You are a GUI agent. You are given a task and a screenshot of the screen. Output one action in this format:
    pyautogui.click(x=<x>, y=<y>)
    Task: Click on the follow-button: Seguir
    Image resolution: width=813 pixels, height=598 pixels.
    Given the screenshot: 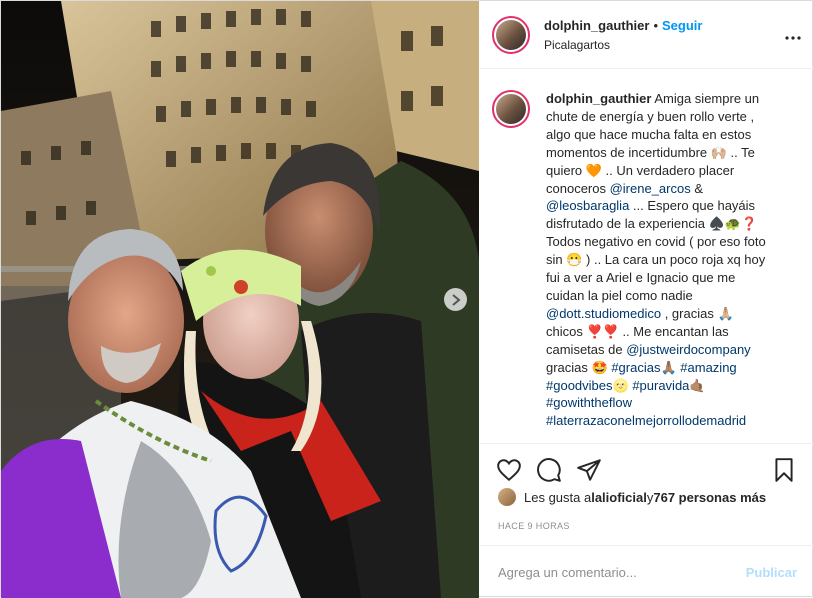 What is the action you would take?
    pyautogui.click(x=682, y=25)
    